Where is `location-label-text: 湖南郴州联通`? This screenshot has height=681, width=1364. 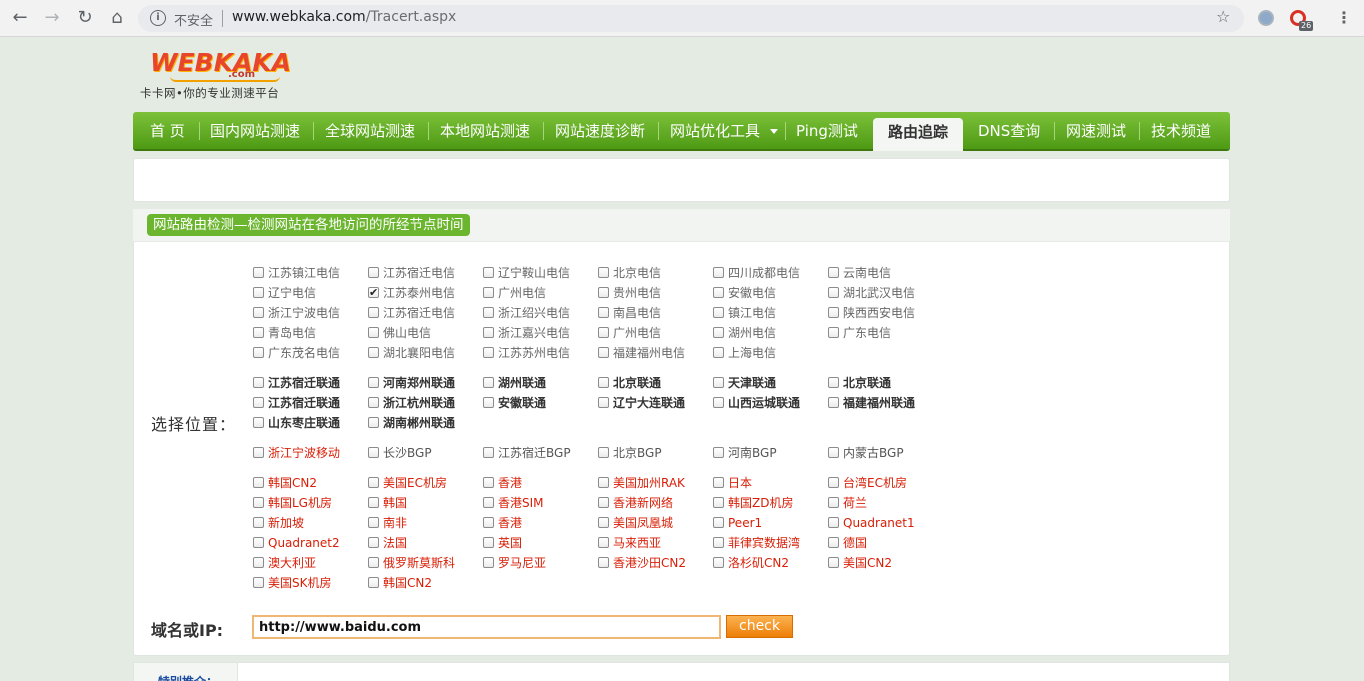 location-label-text: 湖南郴州联通 is located at coordinates (419, 423).